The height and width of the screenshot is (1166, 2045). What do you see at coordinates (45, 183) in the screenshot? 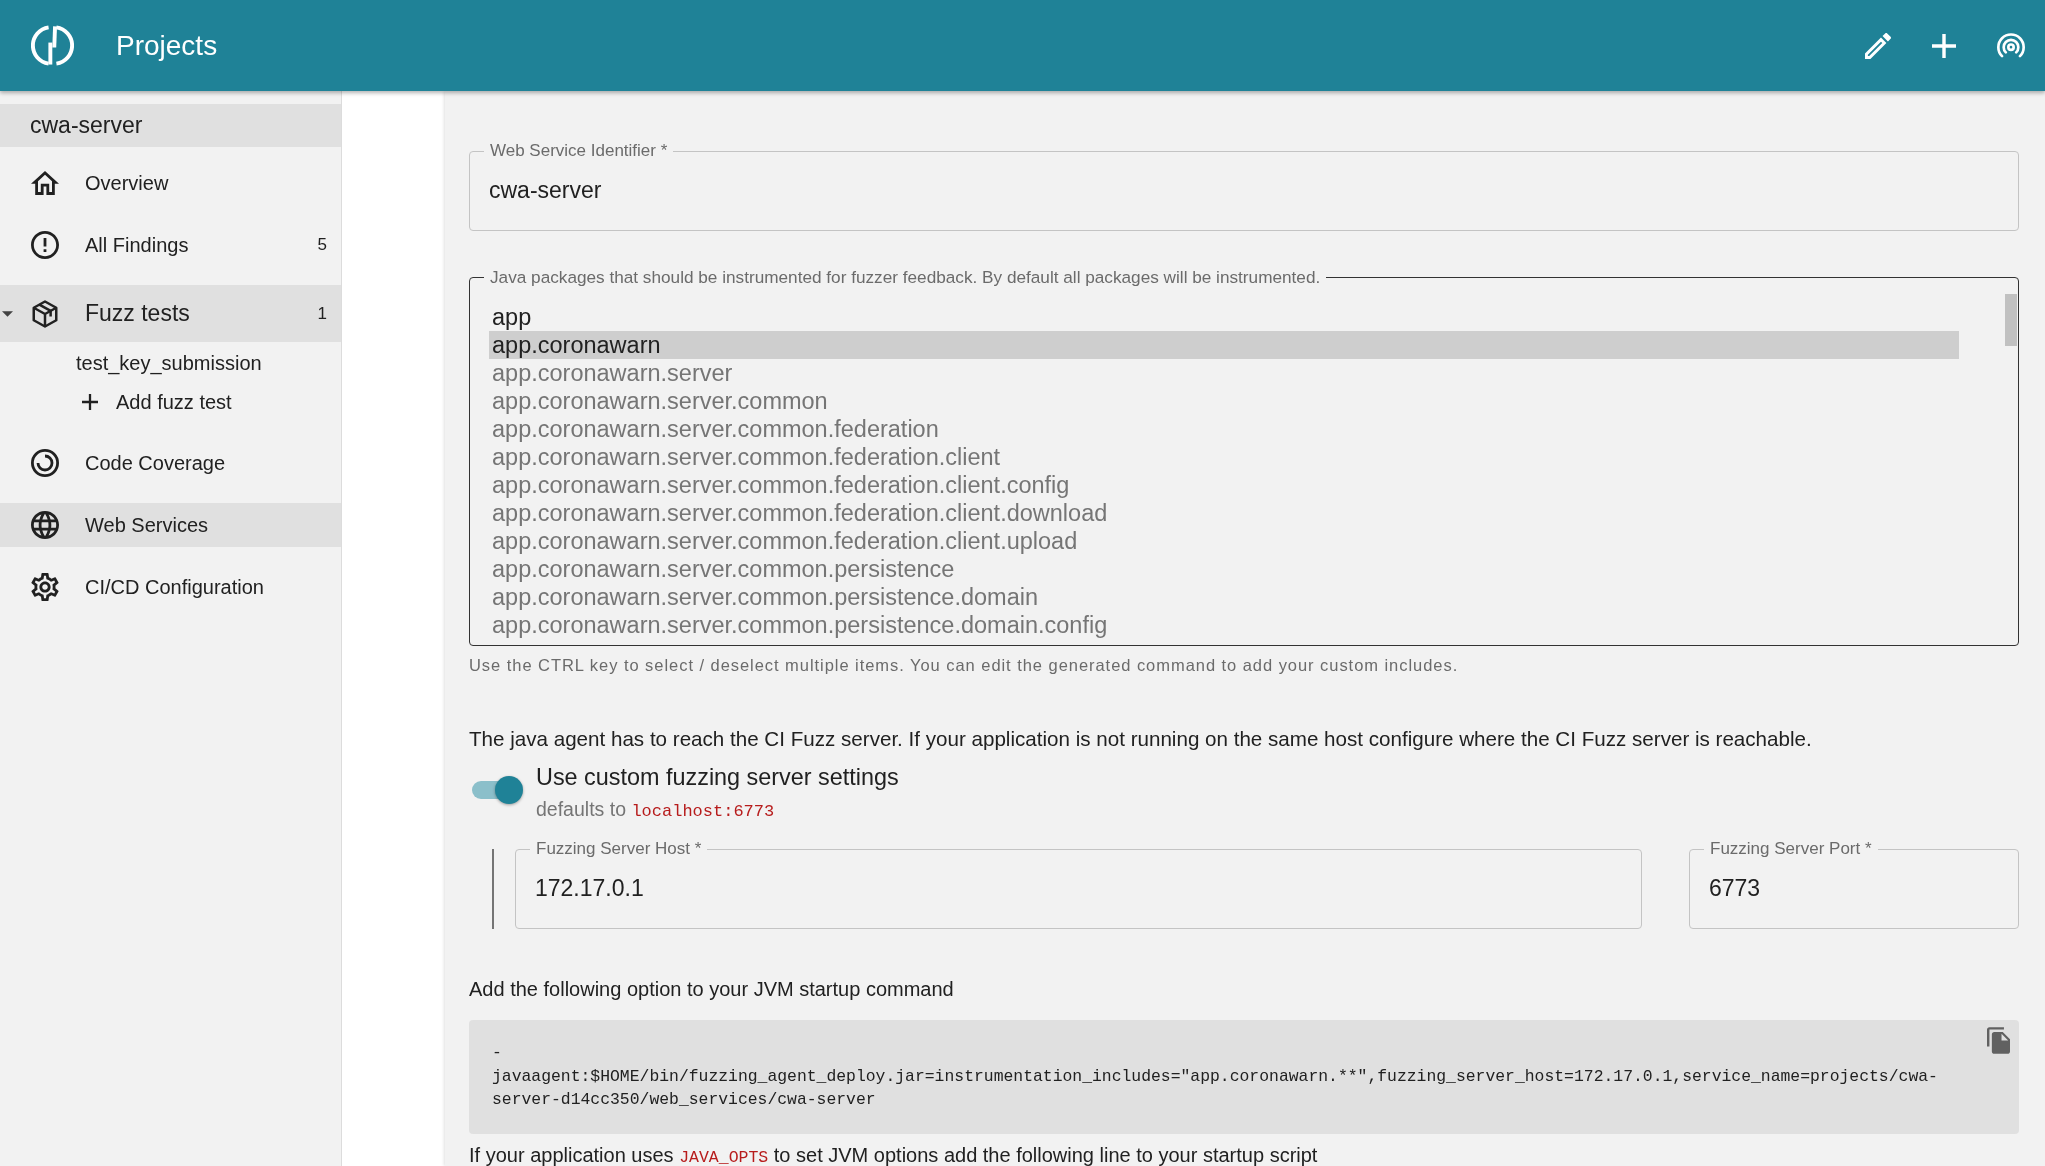
I see `home-icon` at bounding box center [45, 183].